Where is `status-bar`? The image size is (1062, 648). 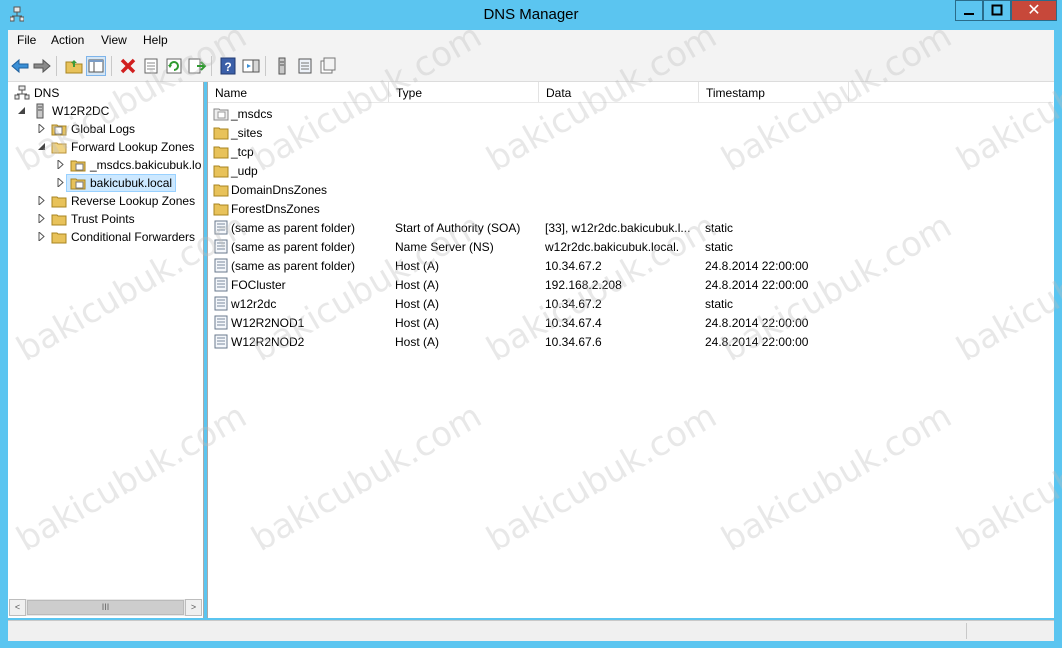 status-bar is located at coordinates (531, 630).